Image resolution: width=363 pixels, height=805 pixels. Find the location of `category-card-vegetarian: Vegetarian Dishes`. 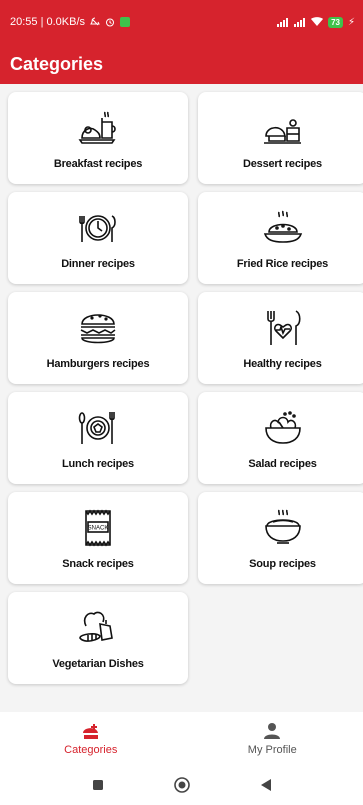

category-card-vegetarian: Vegetarian Dishes is located at coordinates (98, 638).